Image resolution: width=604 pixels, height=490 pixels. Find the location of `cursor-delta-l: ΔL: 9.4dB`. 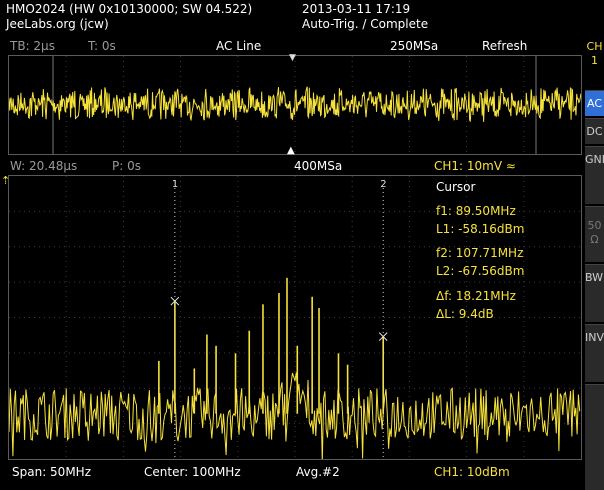

cursor-delta-l: ΔL: 9.4dB is located at coordinates (465, 314).